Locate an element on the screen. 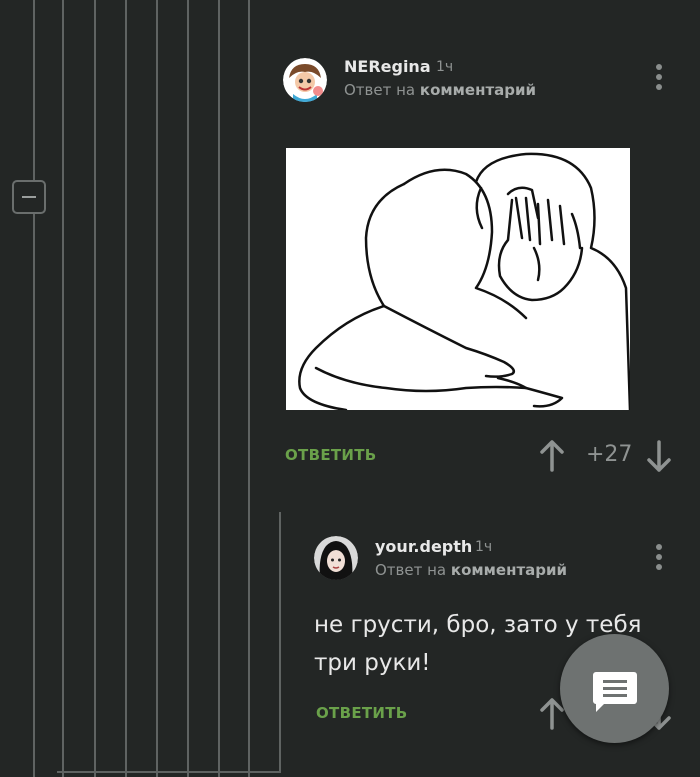 The height and width of the screenshot is (777, 700). rating-value: +27 is located at coordinates (609, 454).